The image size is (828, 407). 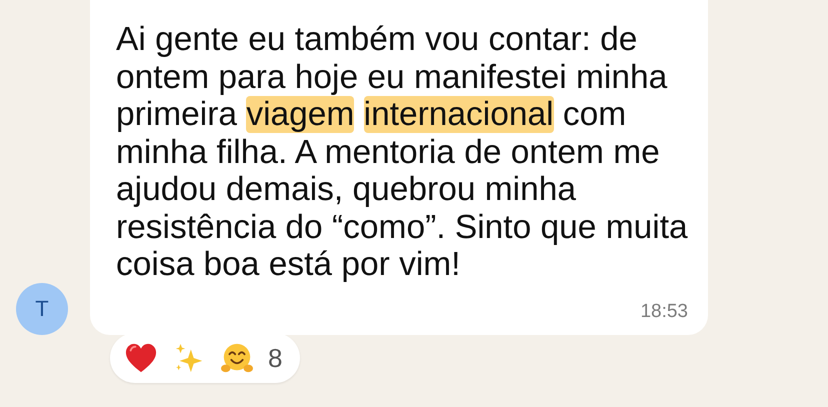 I want to click on heart-icon, so click(x=141, y=358).